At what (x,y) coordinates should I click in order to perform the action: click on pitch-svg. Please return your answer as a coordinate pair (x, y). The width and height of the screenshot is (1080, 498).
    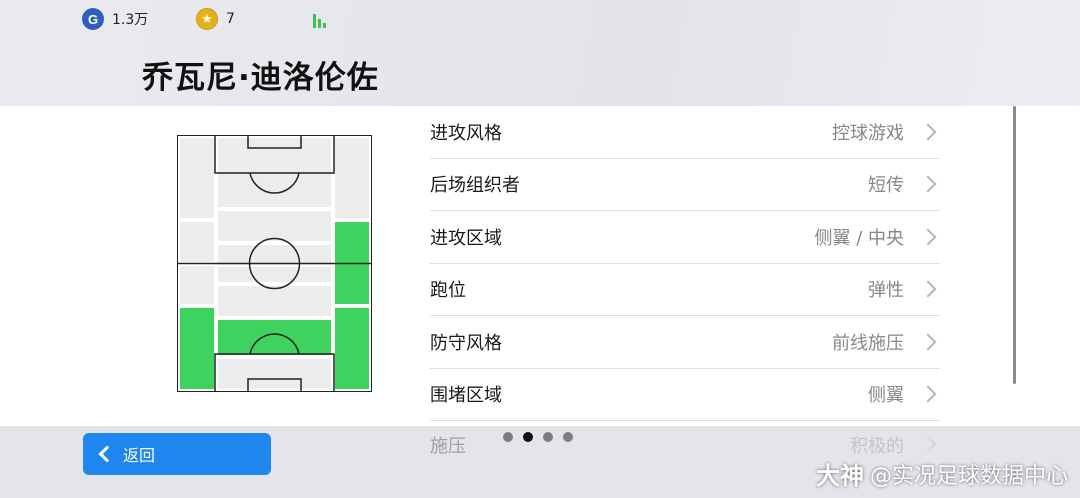
    Looking at the image, I should click on (274, 263).